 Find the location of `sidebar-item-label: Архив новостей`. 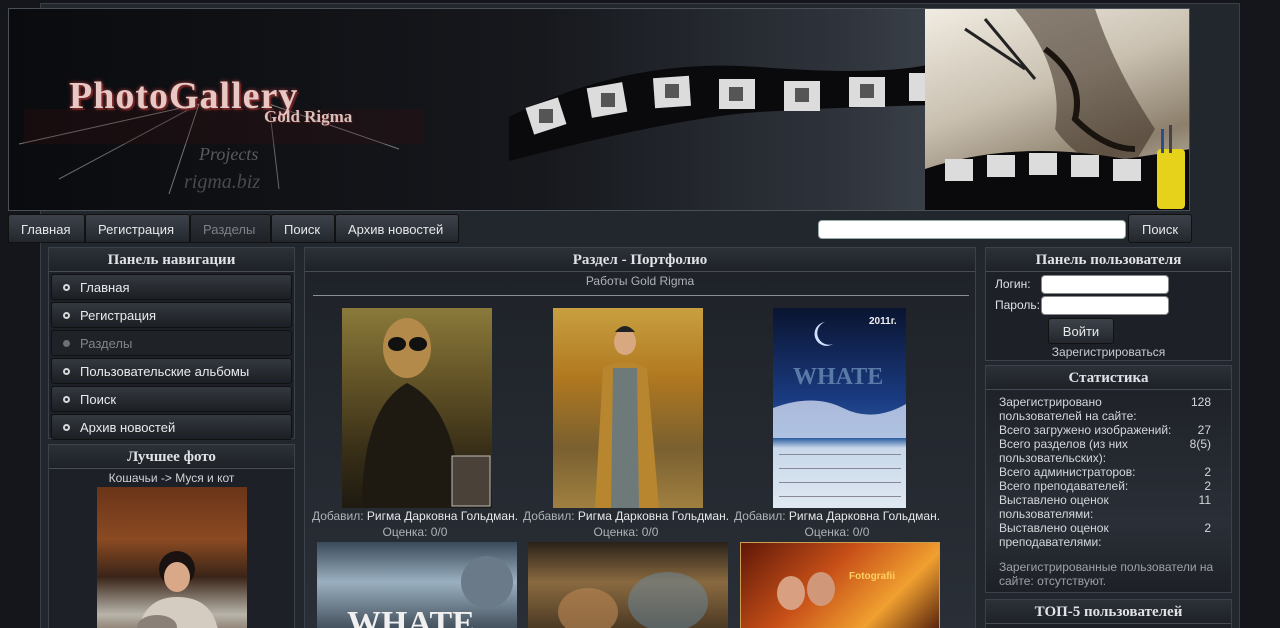

sidebar-item-label: Архив новостей is located at coordinates (128, 427).